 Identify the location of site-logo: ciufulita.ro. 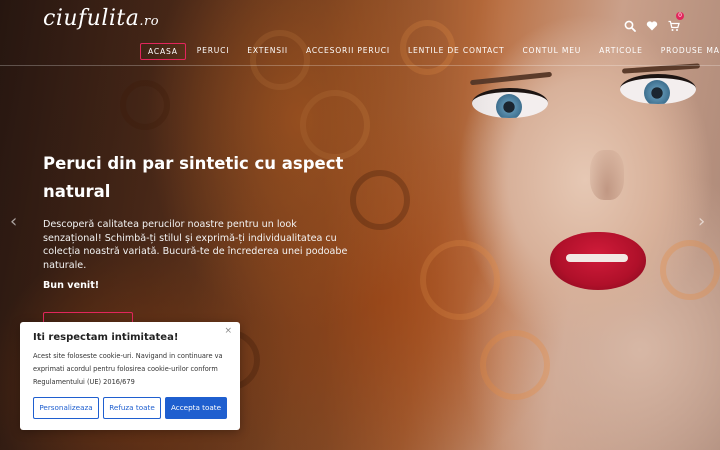
(101, 18).